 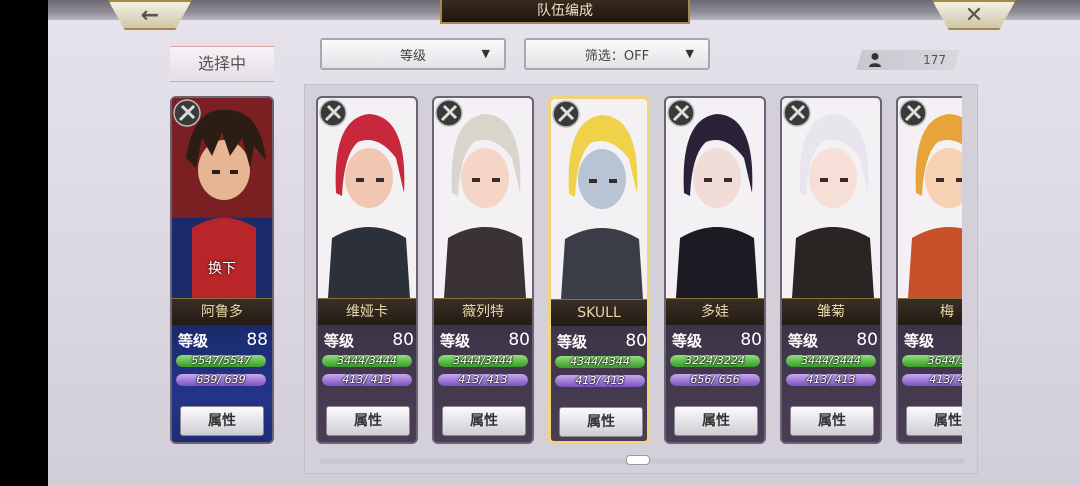 I want to click on character-card: 多娃 等级 80 3224/3224 656/ 656 属性, so click(x=715, y=270).